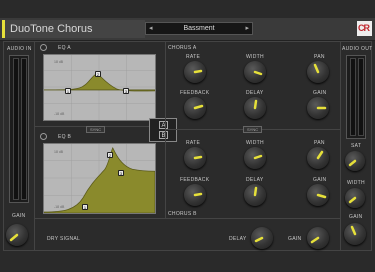 This screenshot has width=375, height=272. What do you see at coordinates (68, 91) in the screenshot?
I see `eq-a-node-1: 1` at bounding box center [68, 91].